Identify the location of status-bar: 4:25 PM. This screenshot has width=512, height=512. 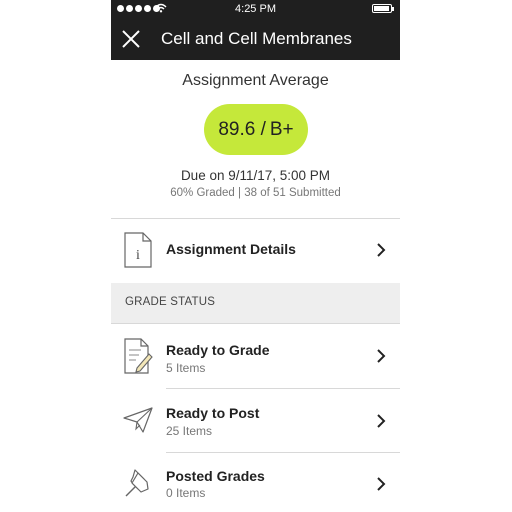
(255, 9).